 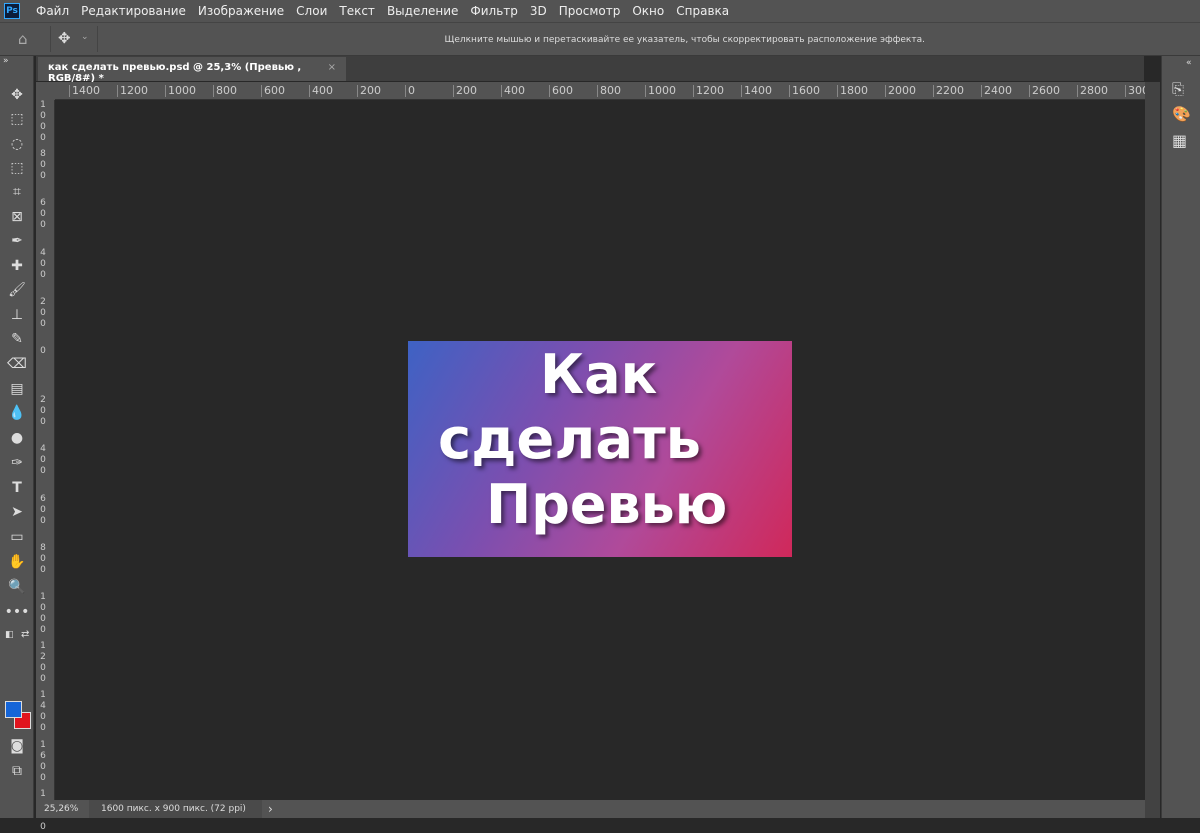 I want to click on collapse-icon: «, so click(x=1189, y=63).